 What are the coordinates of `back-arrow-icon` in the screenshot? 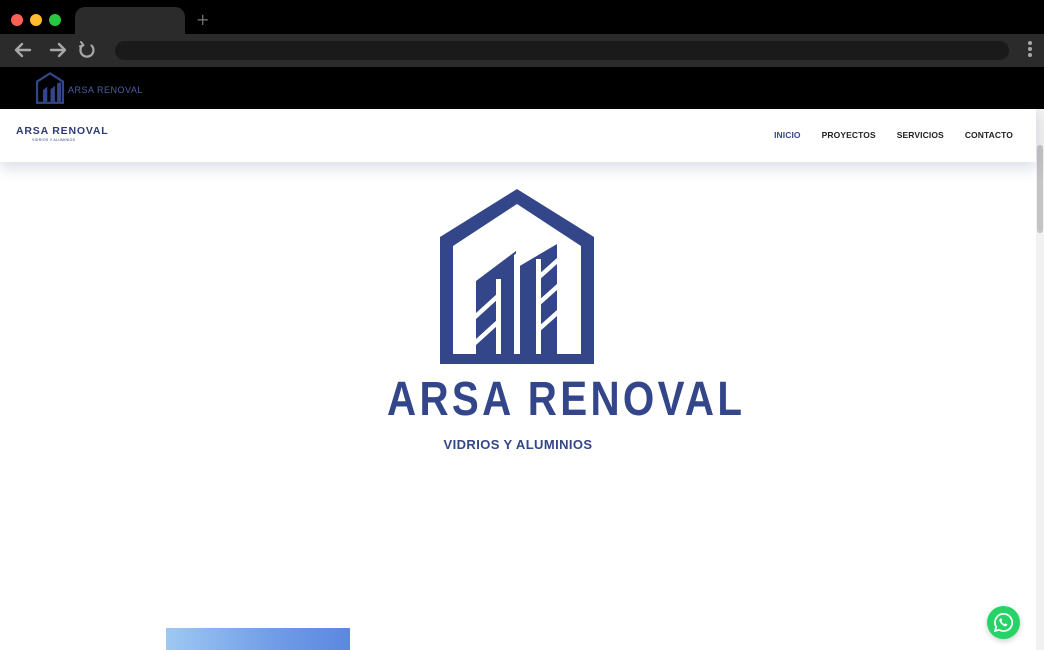 It's located at (23, 50).